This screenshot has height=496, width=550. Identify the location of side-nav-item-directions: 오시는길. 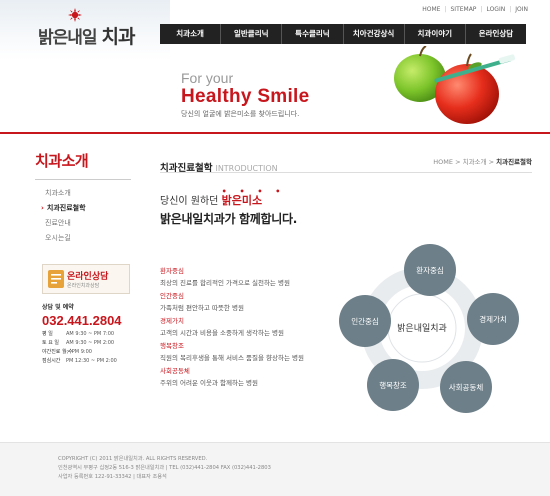
(85, 238).